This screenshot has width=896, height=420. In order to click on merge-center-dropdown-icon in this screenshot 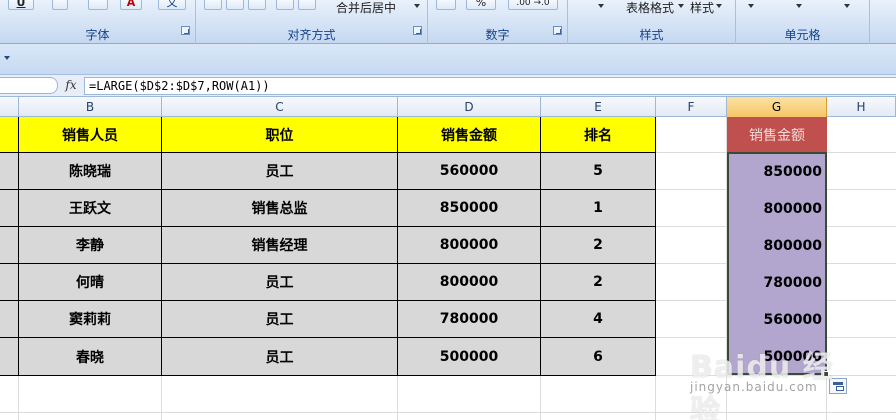, I will do `click(417, 6)`.